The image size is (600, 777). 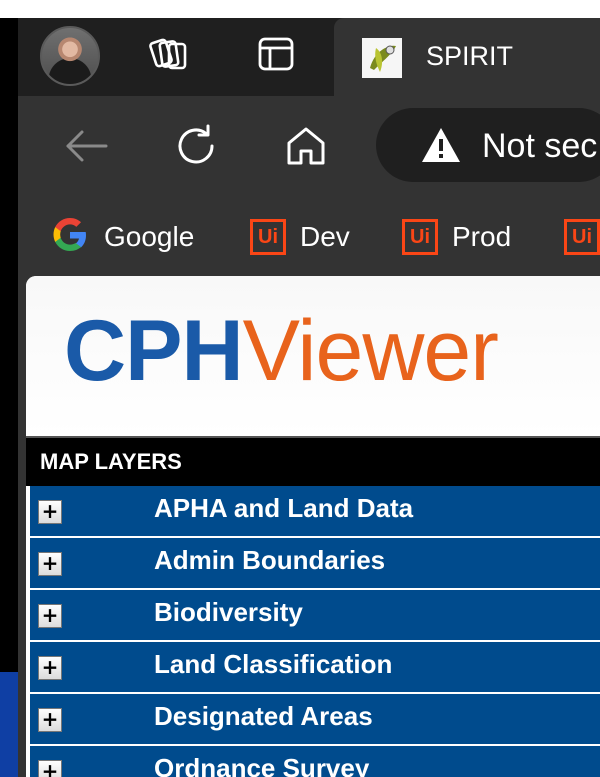 What do you see at coordinates (170, 54) in the screenshot?
I see `workspaces-icon` at bounding box center [170, 54].